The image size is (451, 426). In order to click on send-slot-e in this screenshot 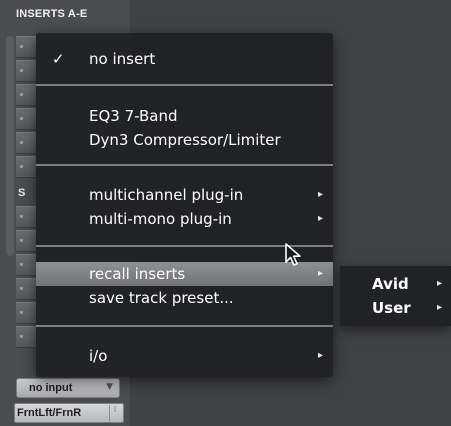, I will do `click(26, 313)`.